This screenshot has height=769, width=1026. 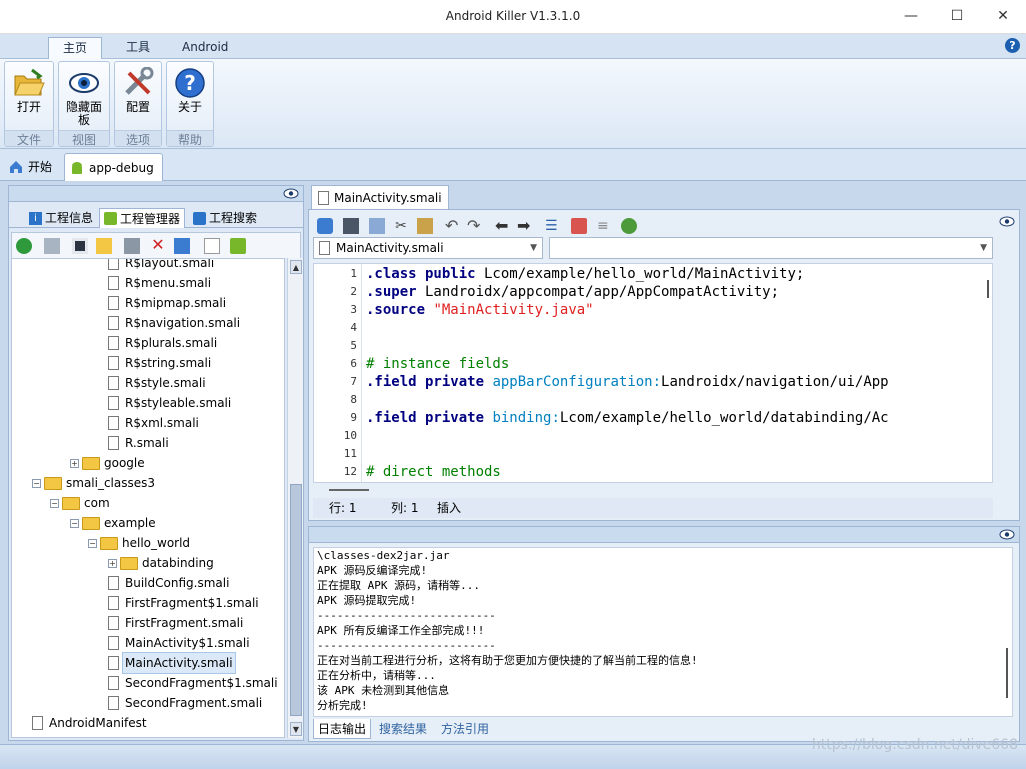 I want to click on paste-icon, so click(x=425, y=226).